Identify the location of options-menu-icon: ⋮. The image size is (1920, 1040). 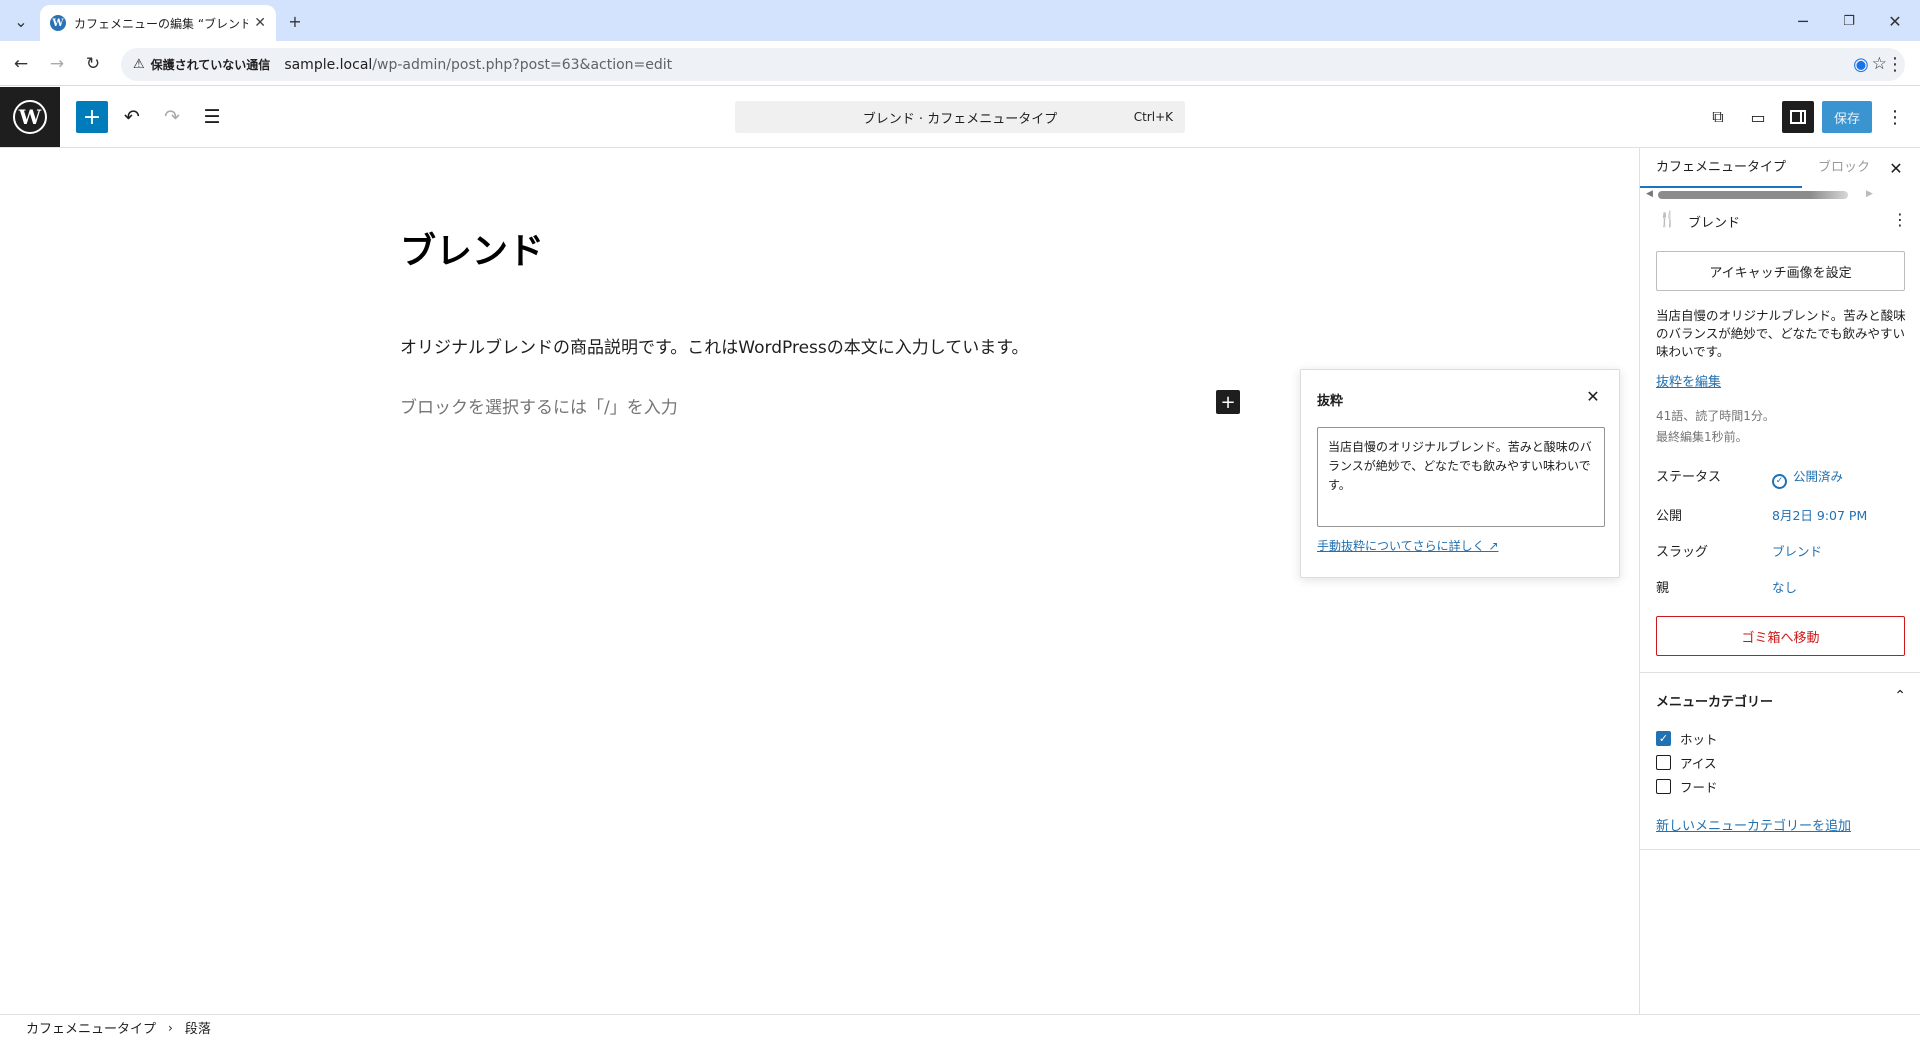
(1895, 117).